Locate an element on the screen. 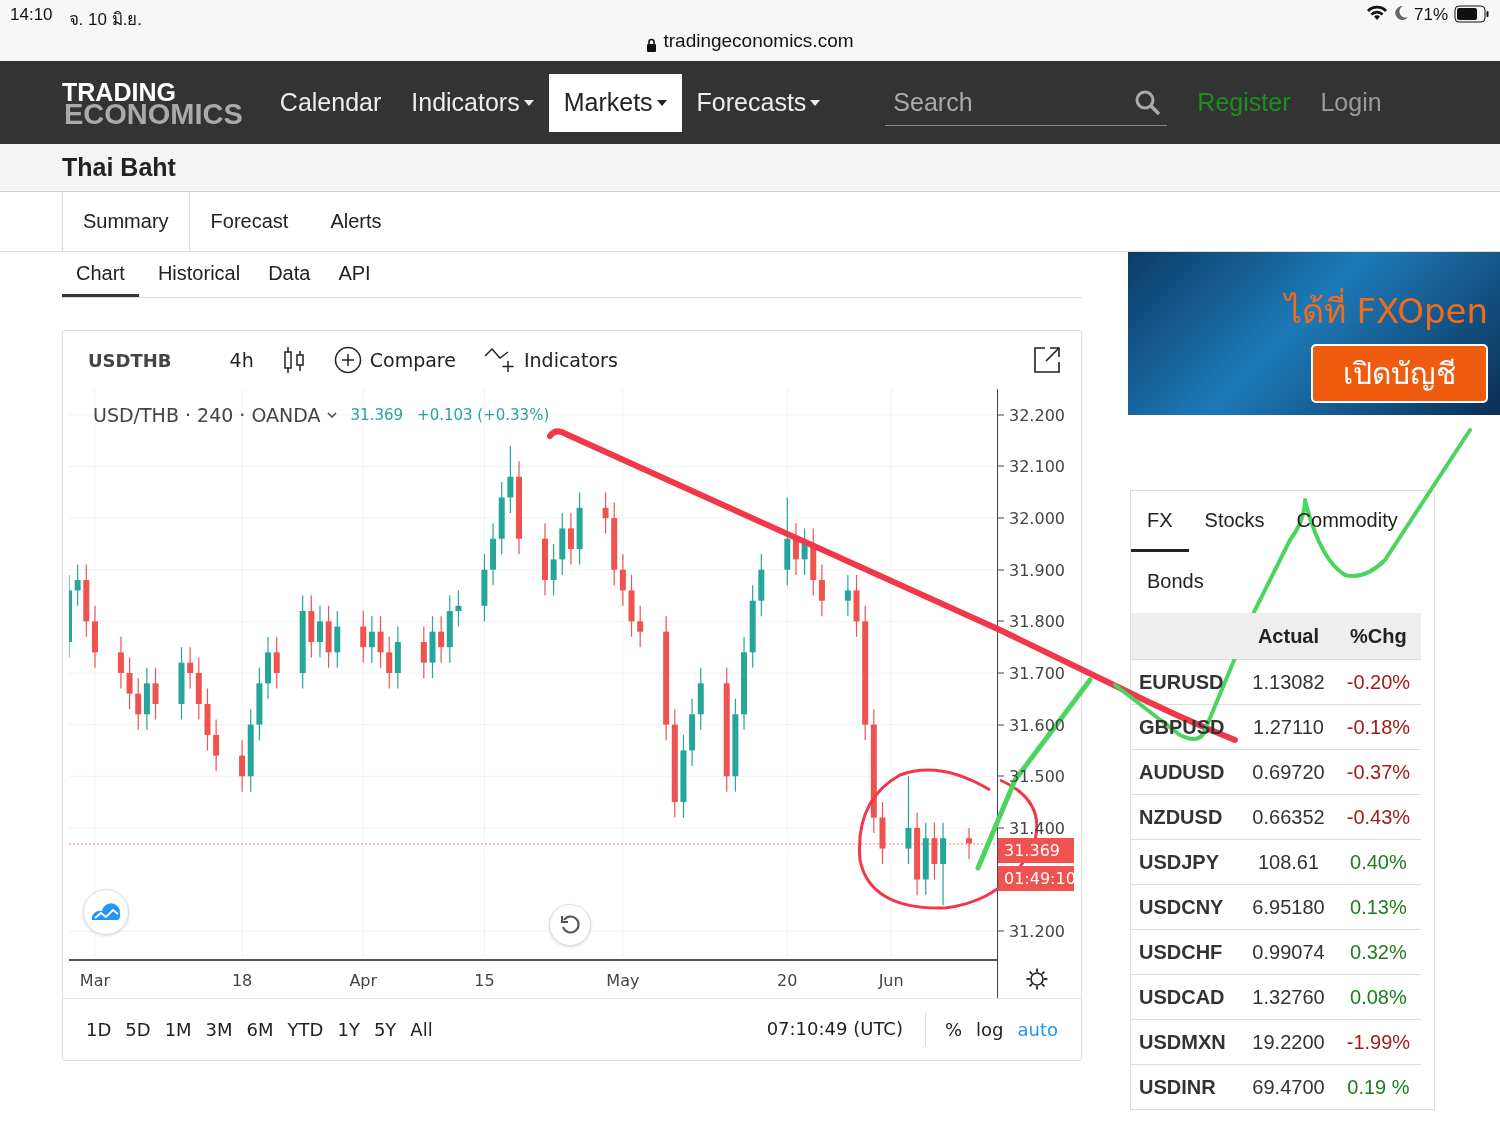 The image size is (1500, 1125). section-tab: Summary is located at coordinates (126, 221).